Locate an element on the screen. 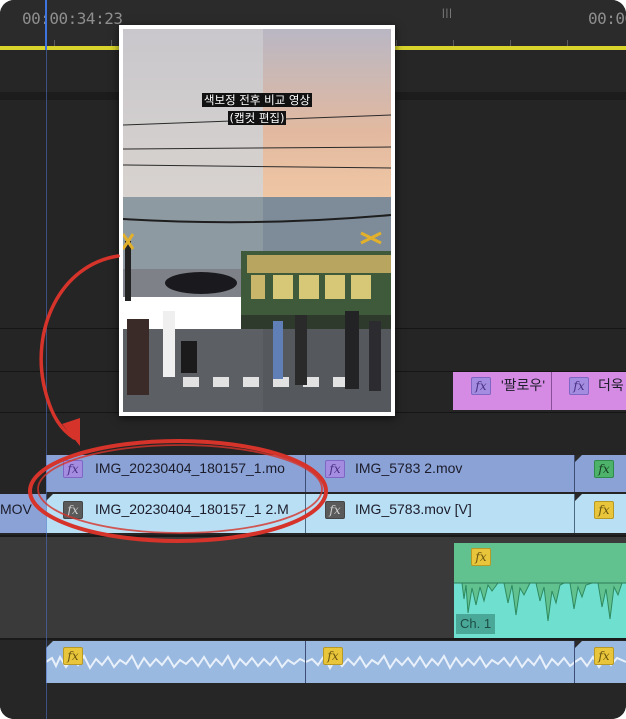  caption-line-2: (캡컷 편집) is located at coordinates (257, 118).